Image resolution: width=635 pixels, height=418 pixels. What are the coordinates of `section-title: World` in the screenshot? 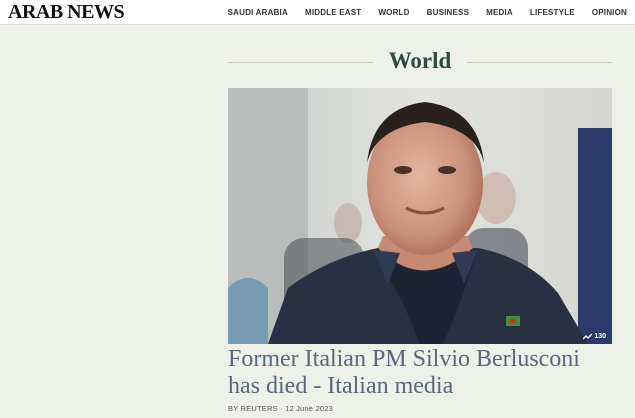 It's located at (420, 60).